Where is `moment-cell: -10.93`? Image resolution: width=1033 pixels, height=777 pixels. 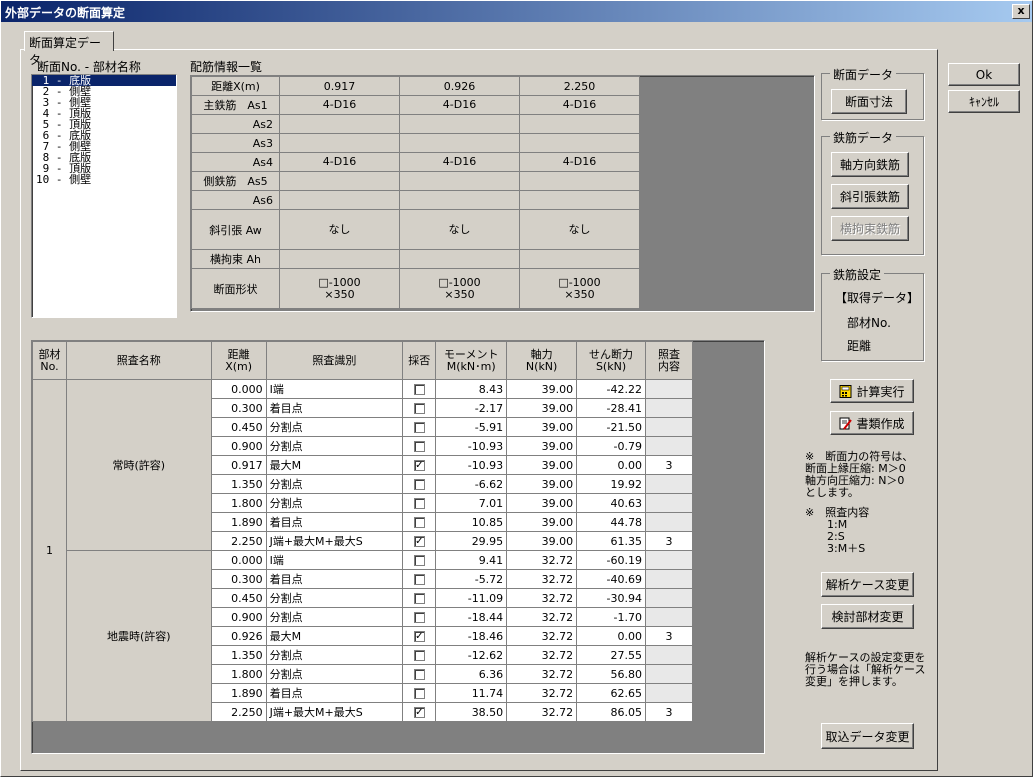
moment-cell: -10.93 is located at coordinates (471, 446).